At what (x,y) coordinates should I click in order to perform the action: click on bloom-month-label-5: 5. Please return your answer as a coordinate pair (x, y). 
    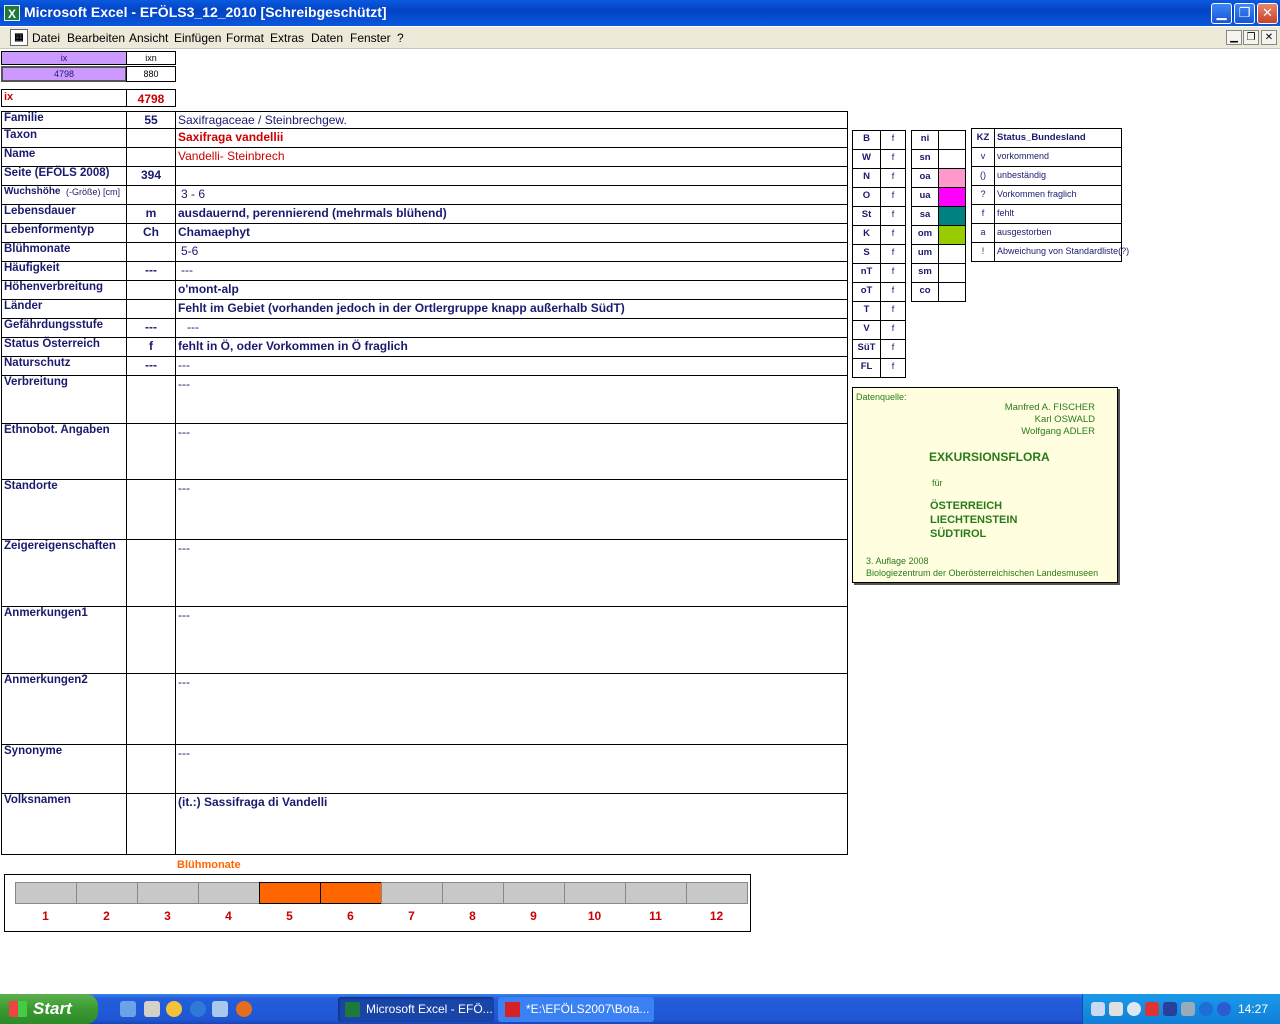
    Looking at the image, I should click on (289, 916).